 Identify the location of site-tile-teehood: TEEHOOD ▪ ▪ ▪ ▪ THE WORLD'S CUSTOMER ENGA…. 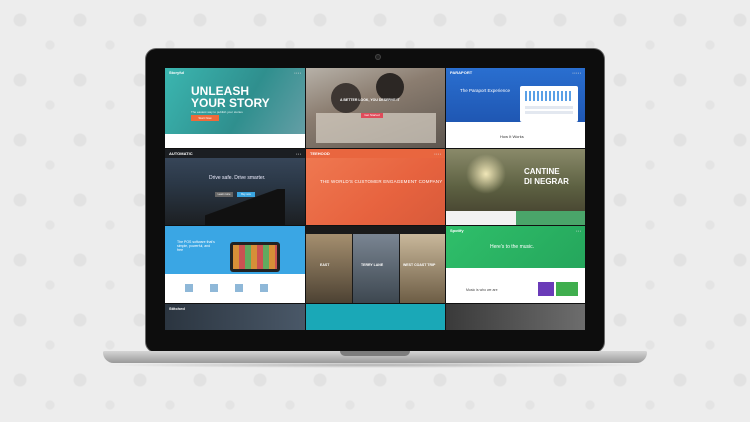
(375, 187).